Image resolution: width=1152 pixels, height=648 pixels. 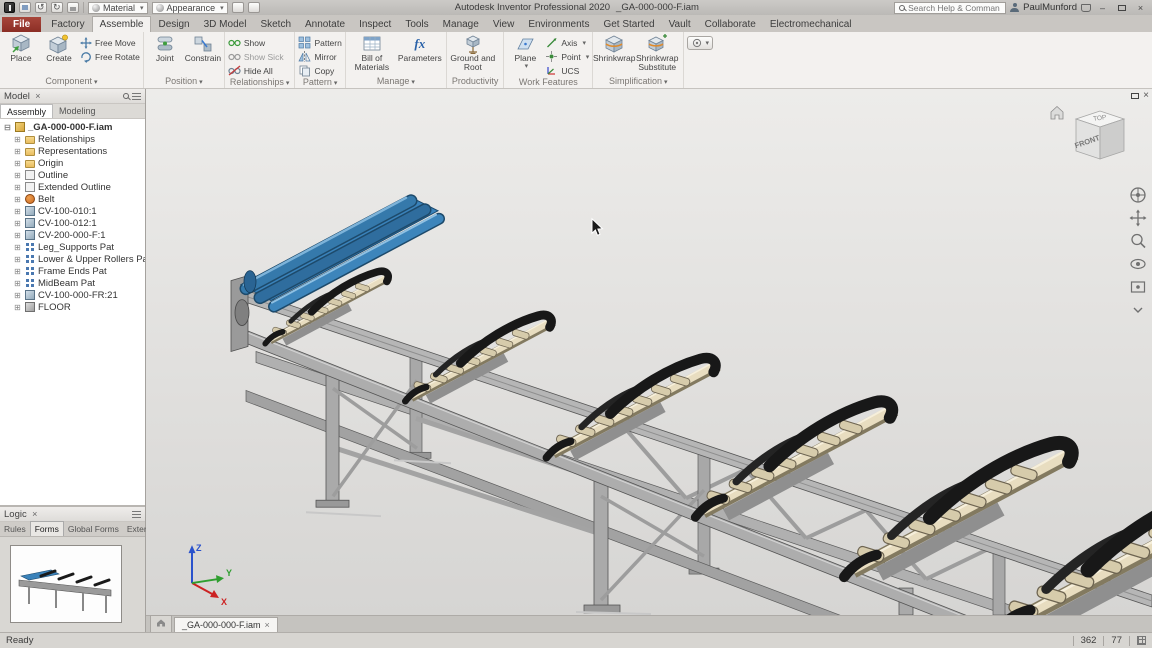 I want to click on axis-button: Axis, so click(x=567, y=42).